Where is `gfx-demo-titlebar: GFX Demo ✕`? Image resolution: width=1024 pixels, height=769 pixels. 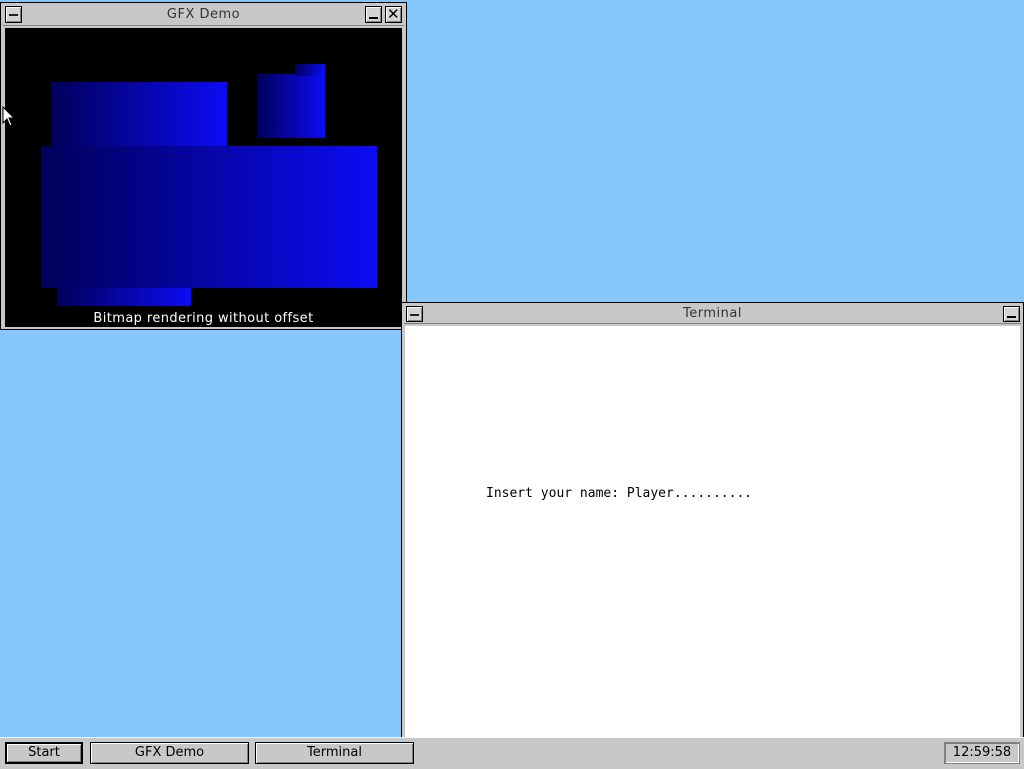 gfx-demo-titlebar: GFX Demo ✕ is located at coordinates (203, 15).